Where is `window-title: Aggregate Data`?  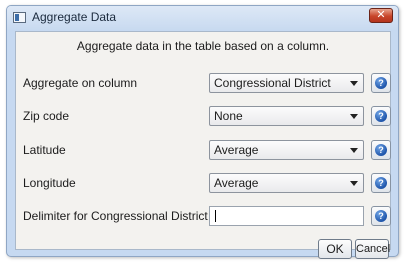
window-title: Aggregate Data is located at coordinates (74, 17).